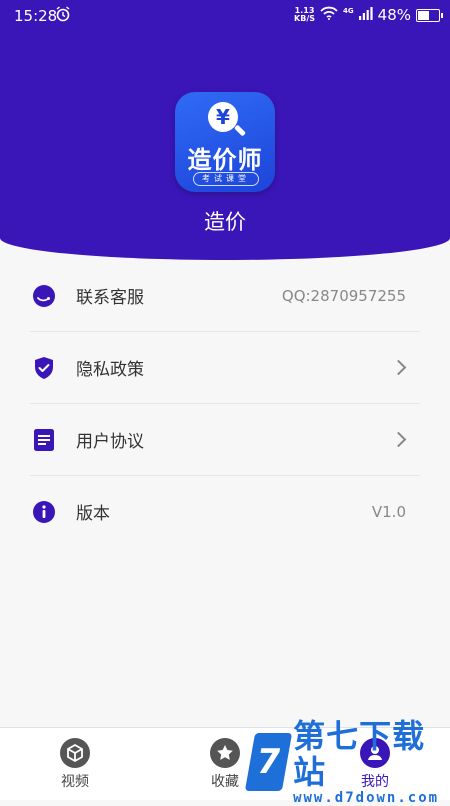 This screenshot has width=450, height=806. Describe the element at coordinates (348, 11) in the screenshot. I see `network-type: 4G` at that location.